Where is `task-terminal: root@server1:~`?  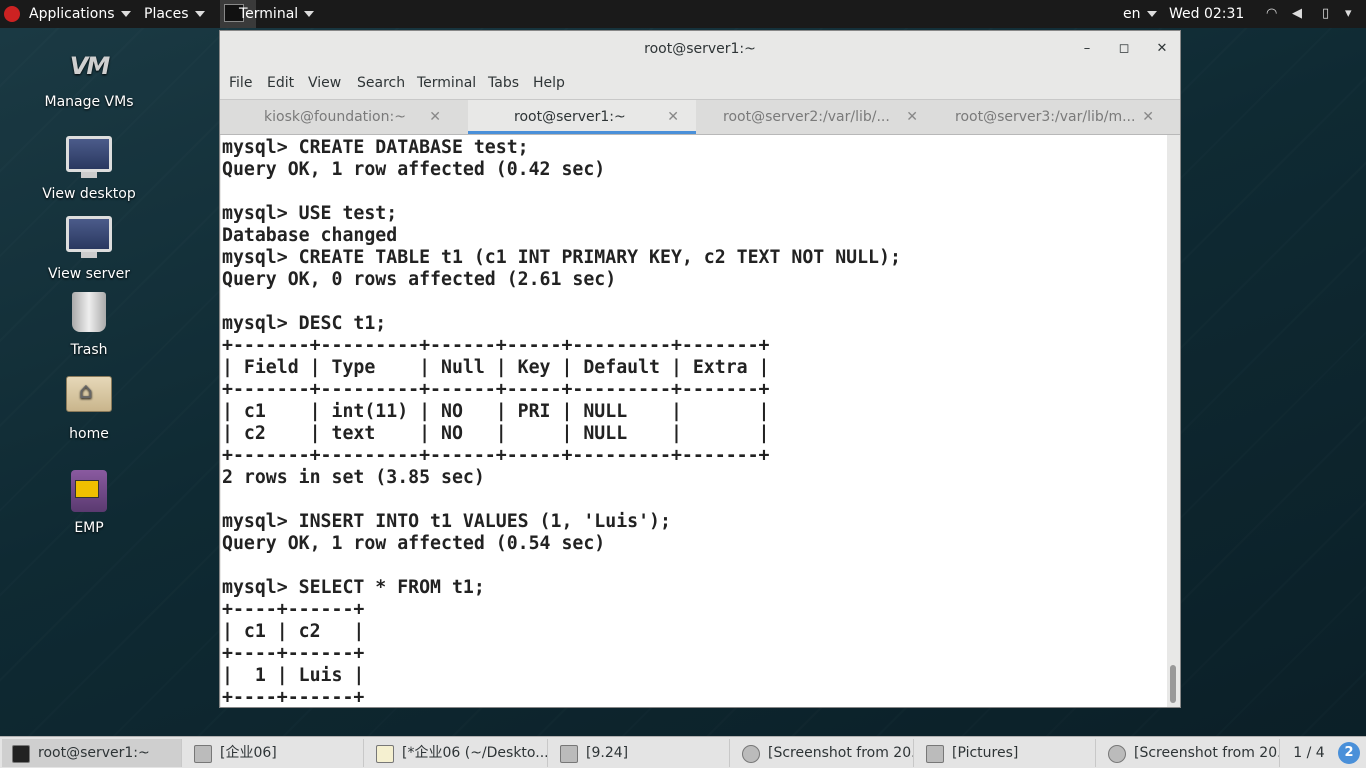
task-terminal: root@server1:~ is located at coordinates (92, 753).